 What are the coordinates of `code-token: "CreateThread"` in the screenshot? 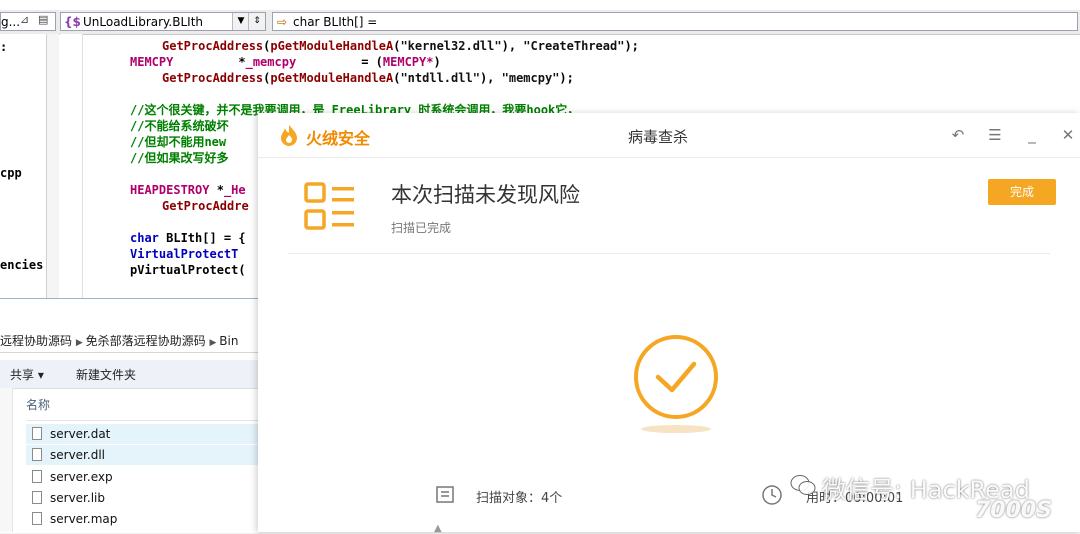 It's located at (574, 46).